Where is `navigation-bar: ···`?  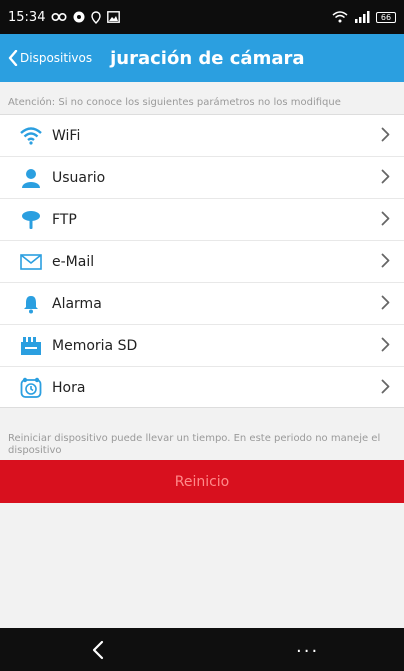
navigation-bar: ··· is located at coordinates (202, 649).